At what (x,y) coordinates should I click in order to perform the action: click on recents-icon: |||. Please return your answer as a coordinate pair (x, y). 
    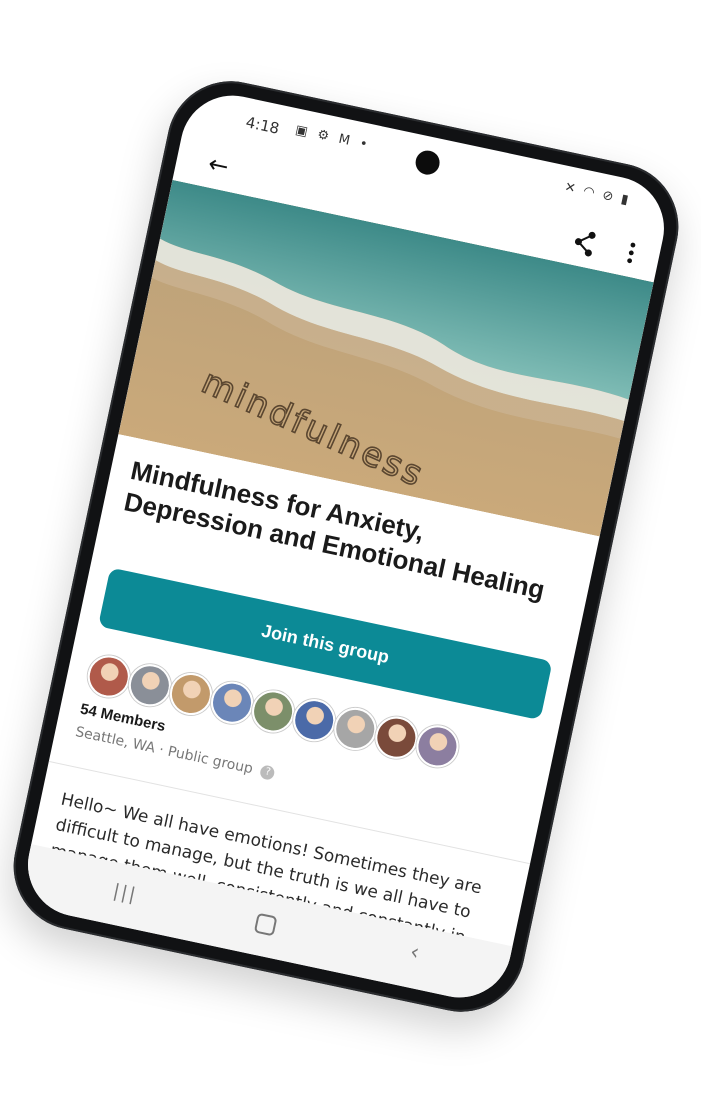
    Looking at the image, I should click on (125, 893).